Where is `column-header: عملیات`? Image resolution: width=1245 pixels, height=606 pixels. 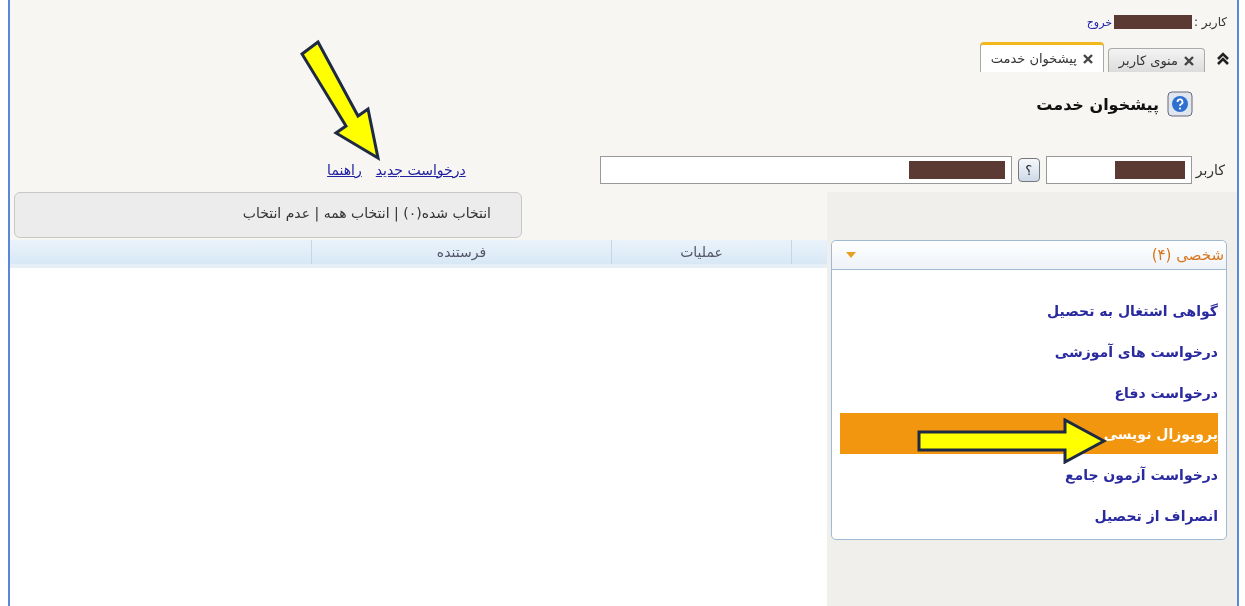
column-header: عملیات is located at coordinates (701, 252).